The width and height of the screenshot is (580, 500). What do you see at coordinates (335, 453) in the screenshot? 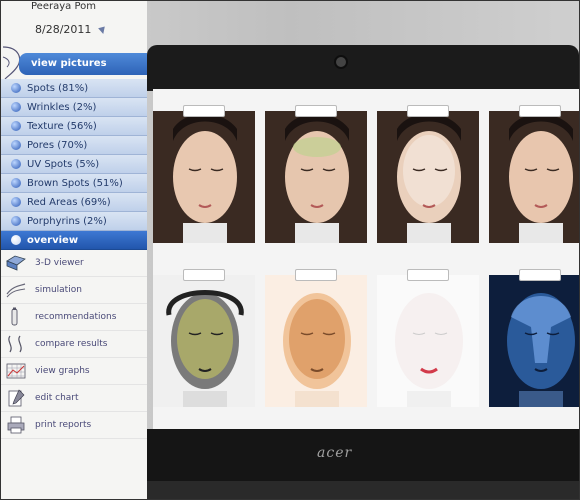
I see `monitor-brand-logo: acer` at bounding box center [335, 453].